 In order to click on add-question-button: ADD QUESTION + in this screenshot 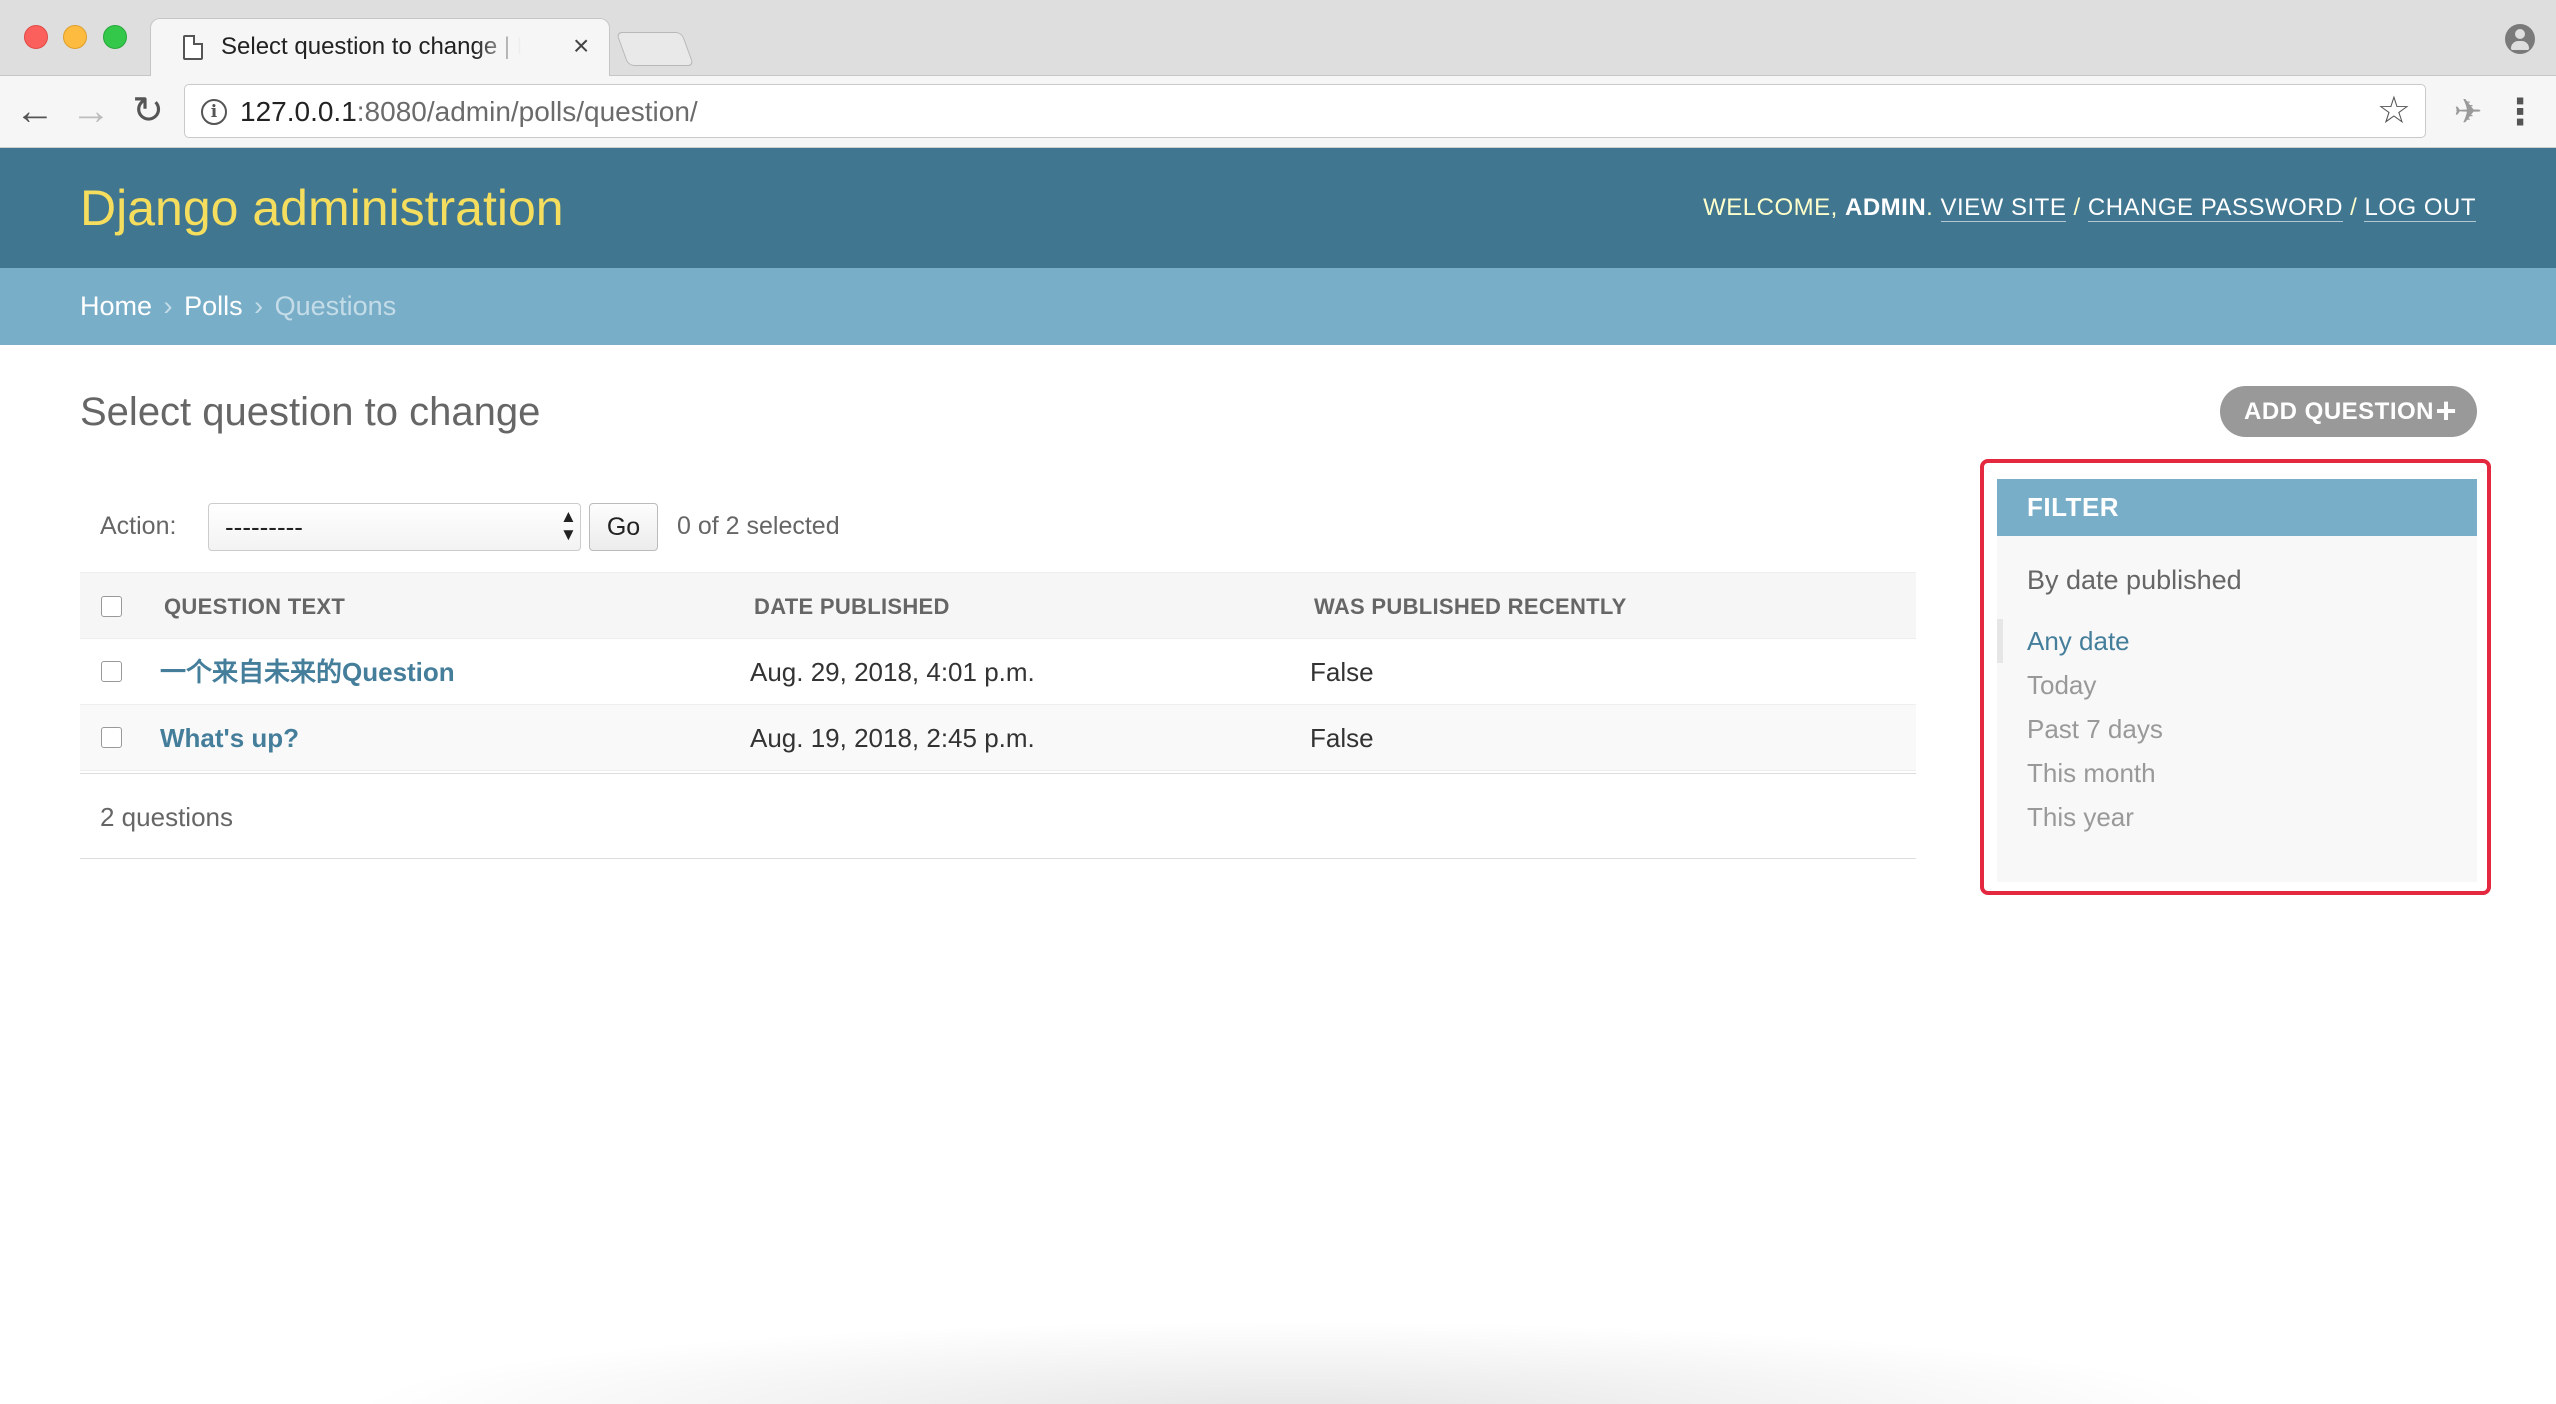, I will do `click(2348, 411)`.